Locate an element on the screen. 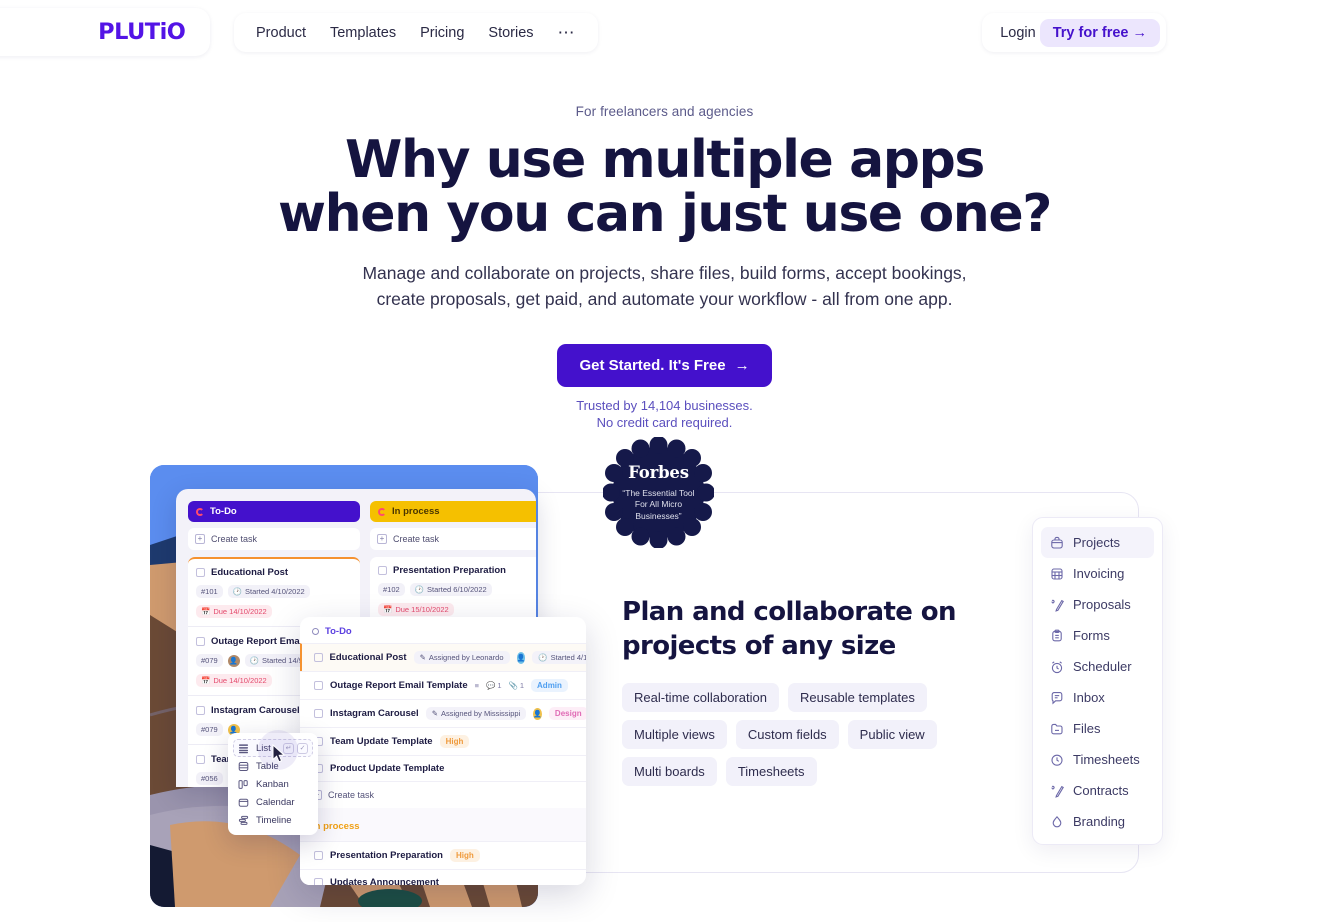 The width and height of the screenshot is (1329, 922). check-key-badge: ✓ is located at coordinates (302, 748).